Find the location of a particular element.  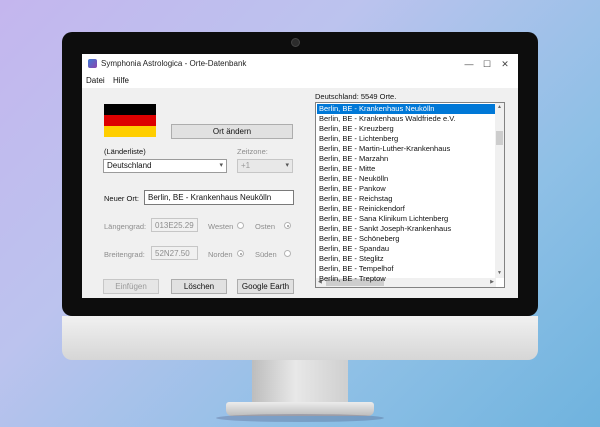

window-title: Symphonia Astrologica - Orte-Datenbank is located at coordinates (174, 63).